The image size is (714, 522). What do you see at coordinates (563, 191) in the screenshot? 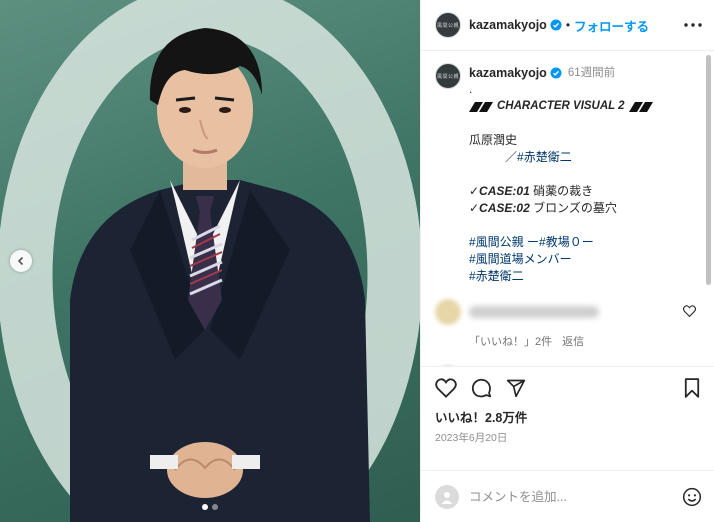
I see `case-title: 硝薬の裁き` at bounding box center [563, 191].